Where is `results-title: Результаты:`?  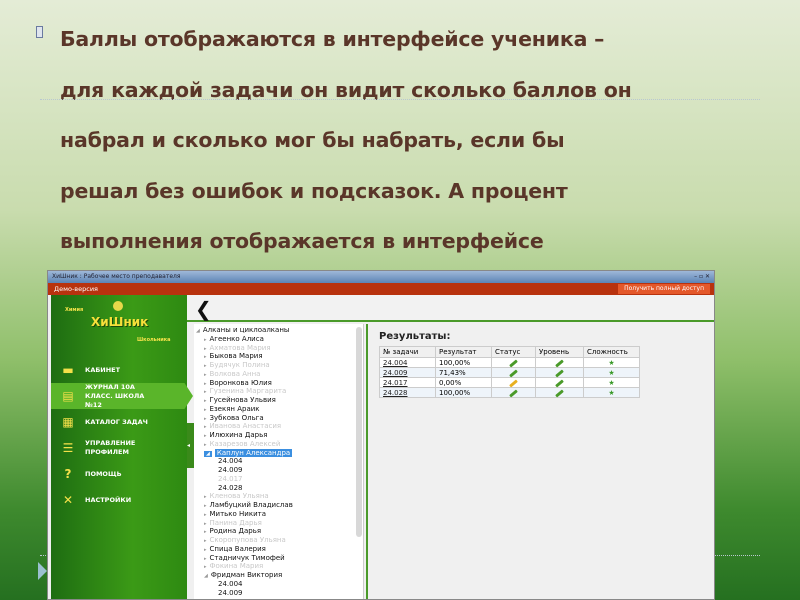
results-title: Результаты: is located at coordinates (415, 336).